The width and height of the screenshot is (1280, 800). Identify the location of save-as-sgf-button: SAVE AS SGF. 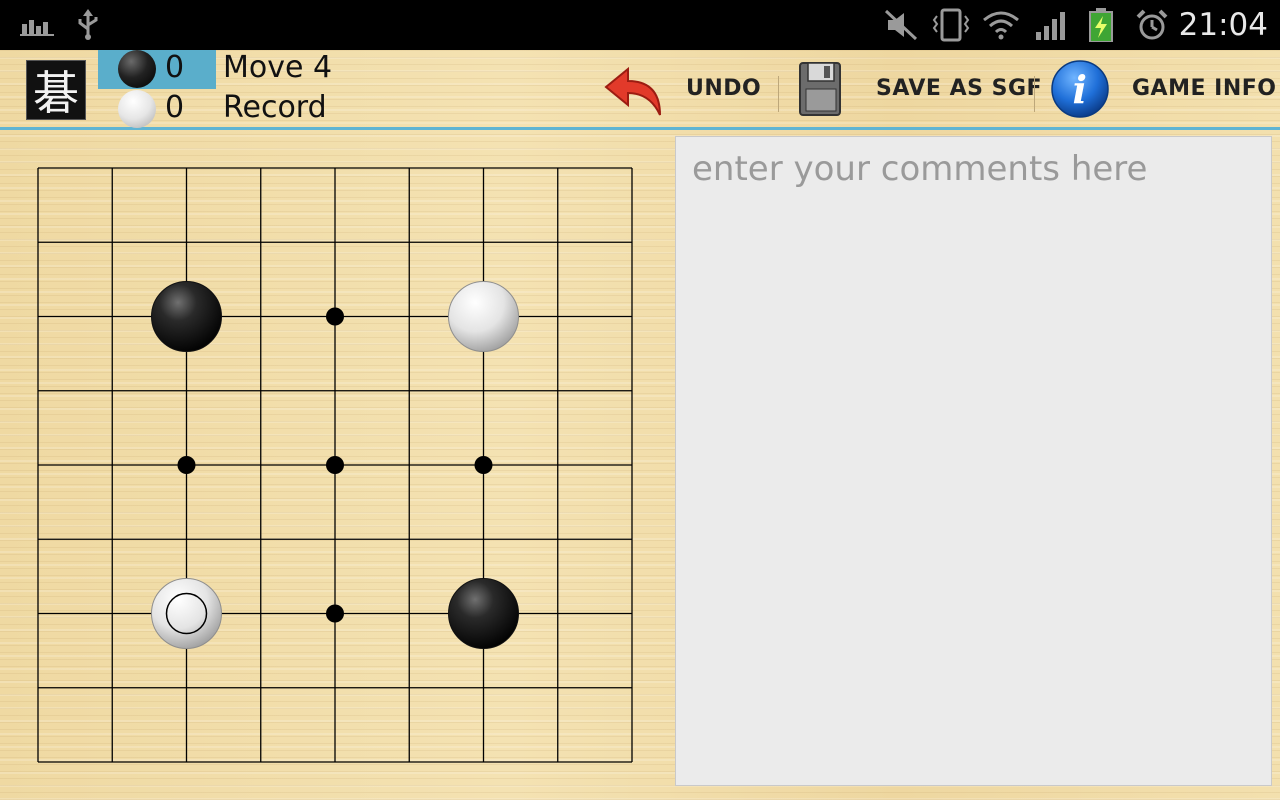
(919, 88).